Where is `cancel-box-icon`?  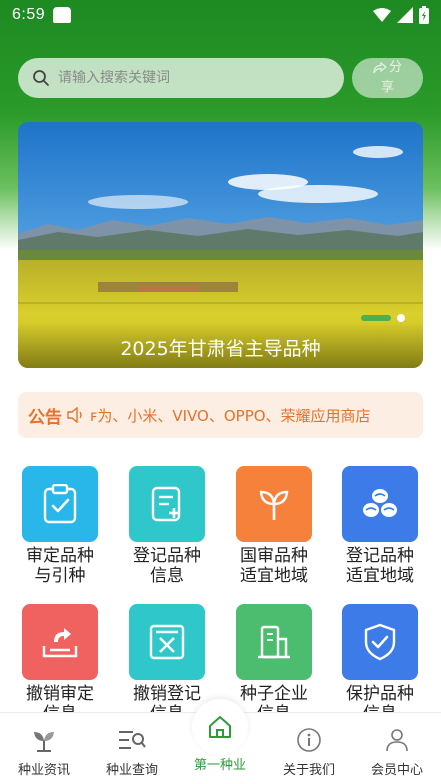
cancel-box-icon is located at coordinates (167, 642).